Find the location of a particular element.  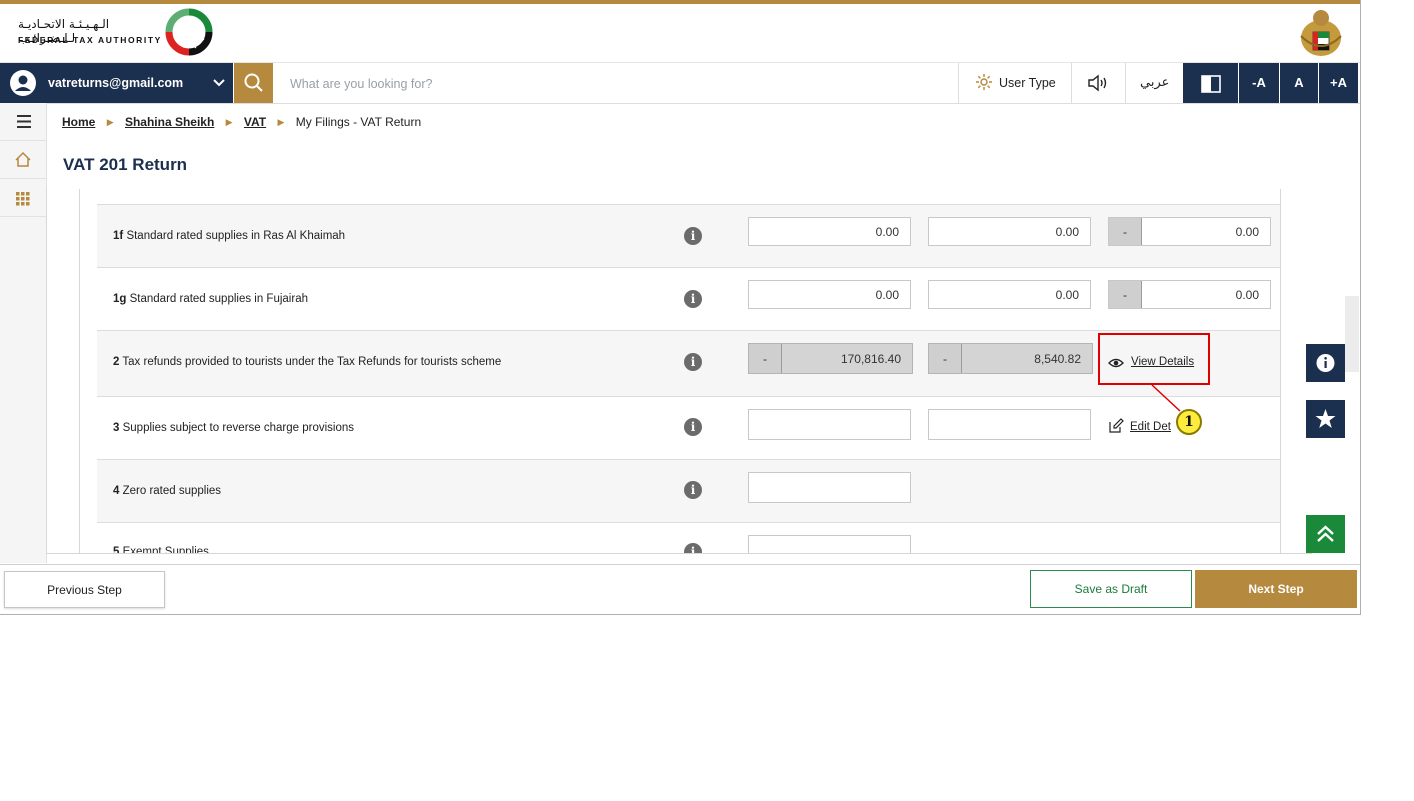

previous-step-button: Previous Step is located at coordinates (84, 589).